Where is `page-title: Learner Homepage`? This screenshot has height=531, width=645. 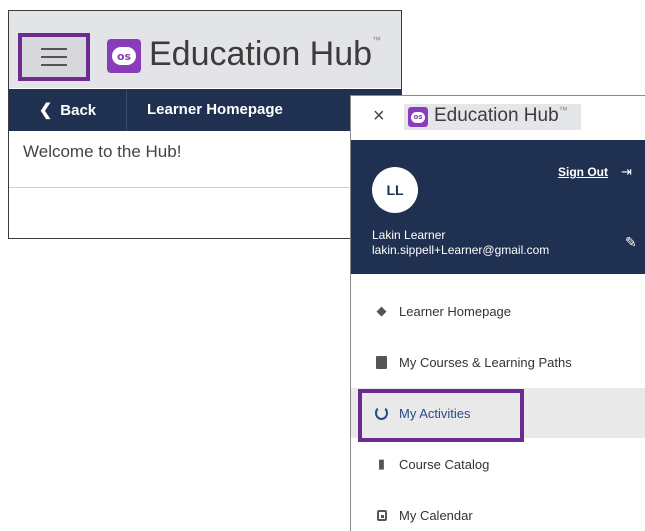
page-title: Learner Homepage is located at coordinates (215, 109).